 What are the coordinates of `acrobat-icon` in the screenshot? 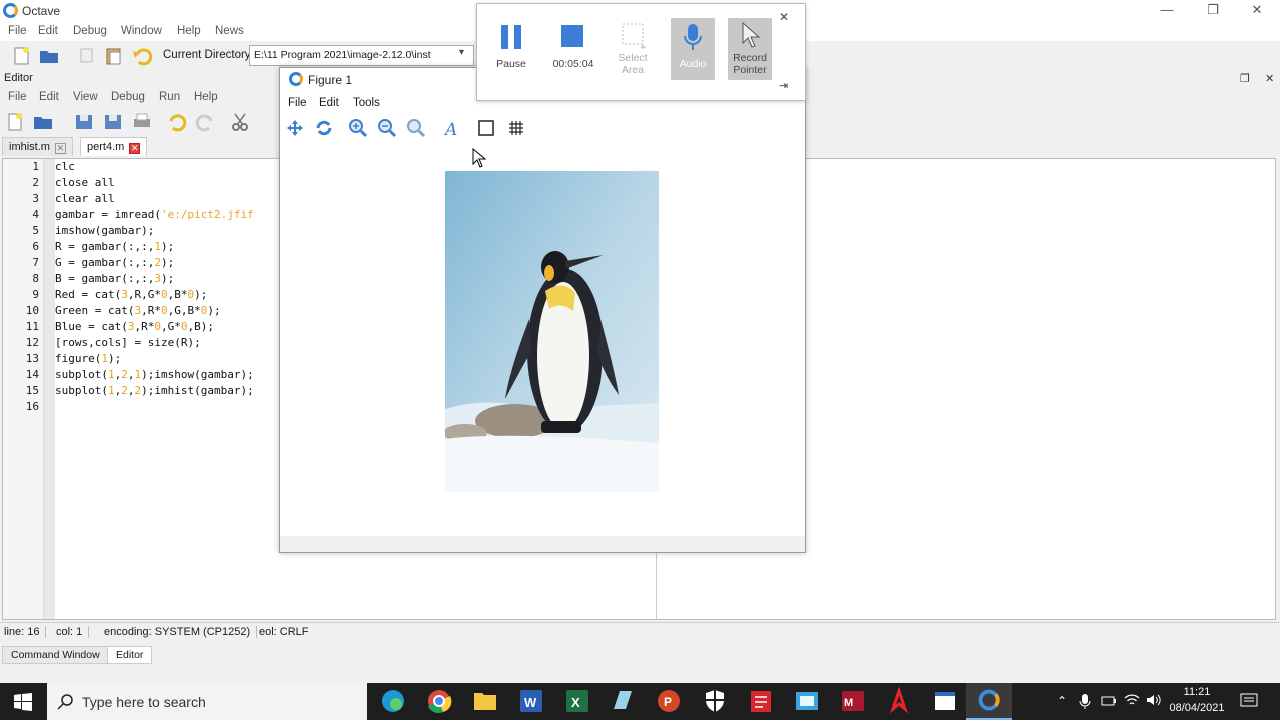 It's located at (899, 701).